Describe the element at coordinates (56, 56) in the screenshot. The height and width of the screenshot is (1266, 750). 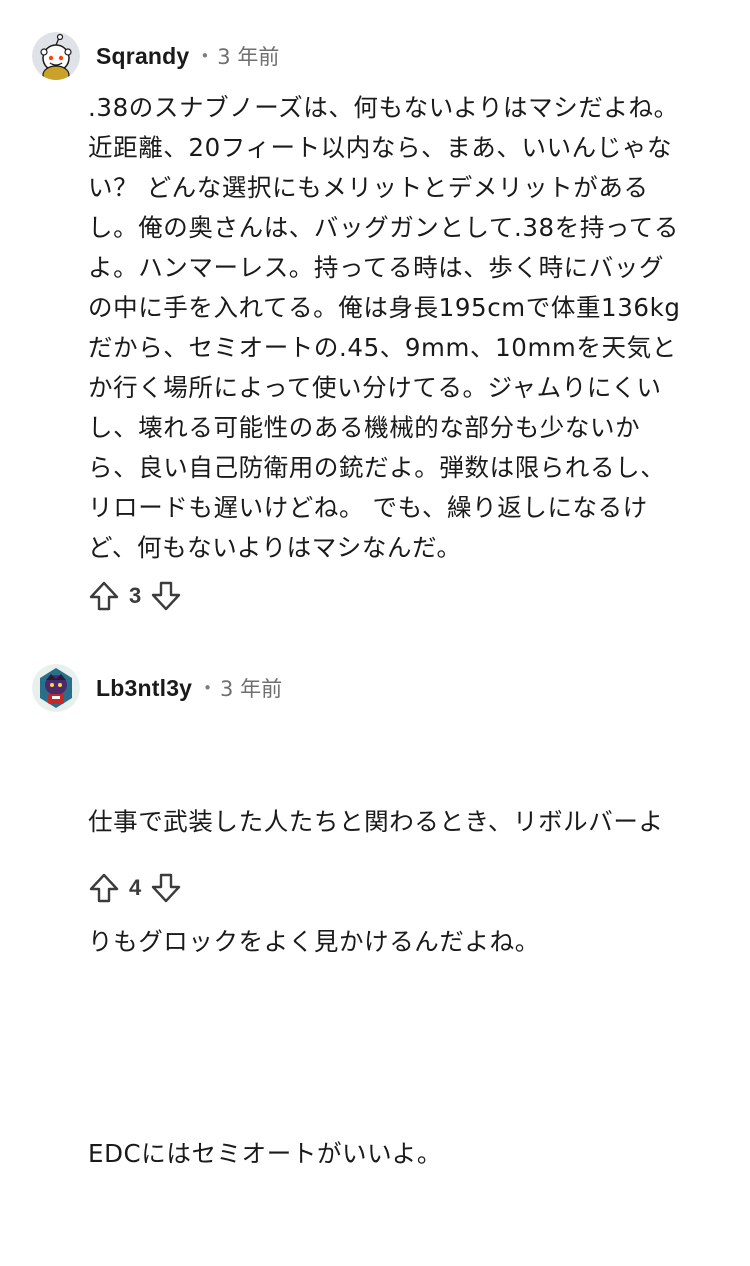
I see `snoo-avatar-icon` at that location.